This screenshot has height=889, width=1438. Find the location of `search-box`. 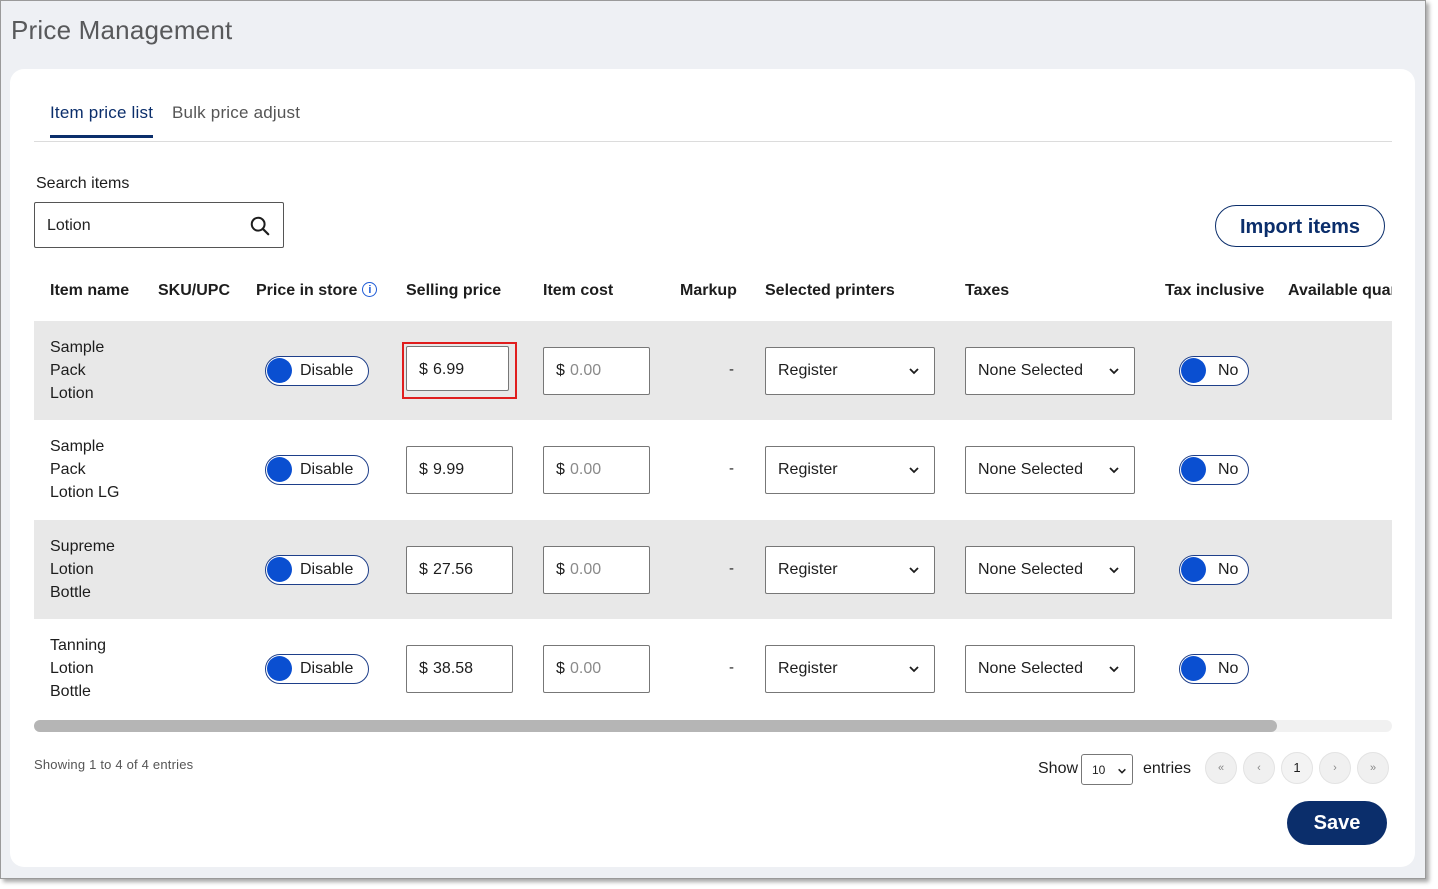

search-box is located at coordinates (159, 225).